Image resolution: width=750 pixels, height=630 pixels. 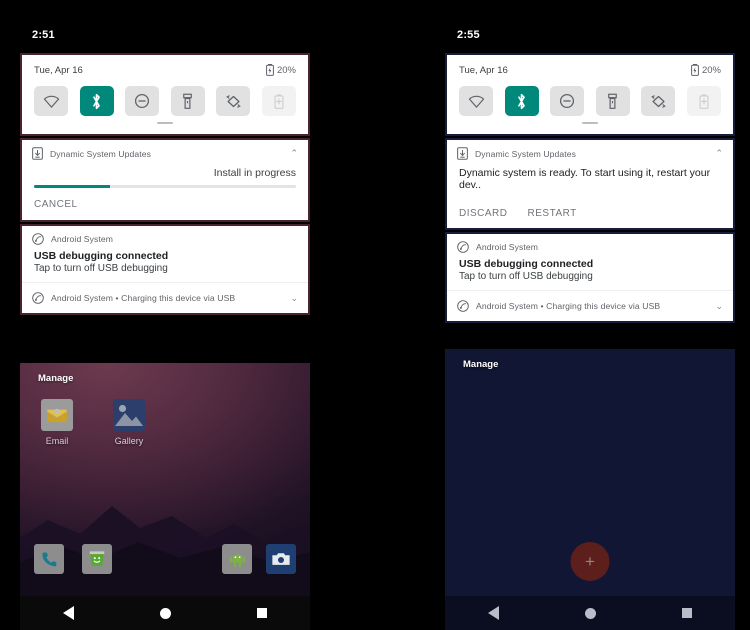 I want to click on email-icon, so click(x=57, y=415).